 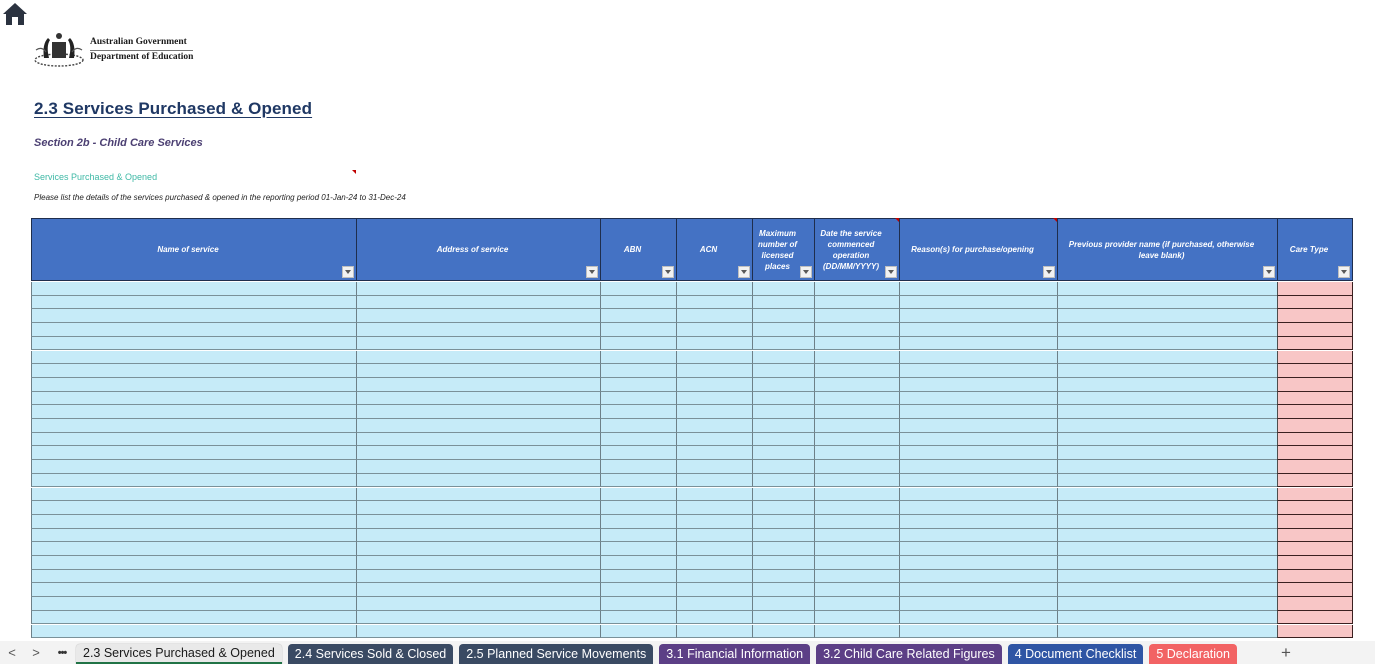 I want to click on filter-dropdown-icon, so click(x=1269, y=272).